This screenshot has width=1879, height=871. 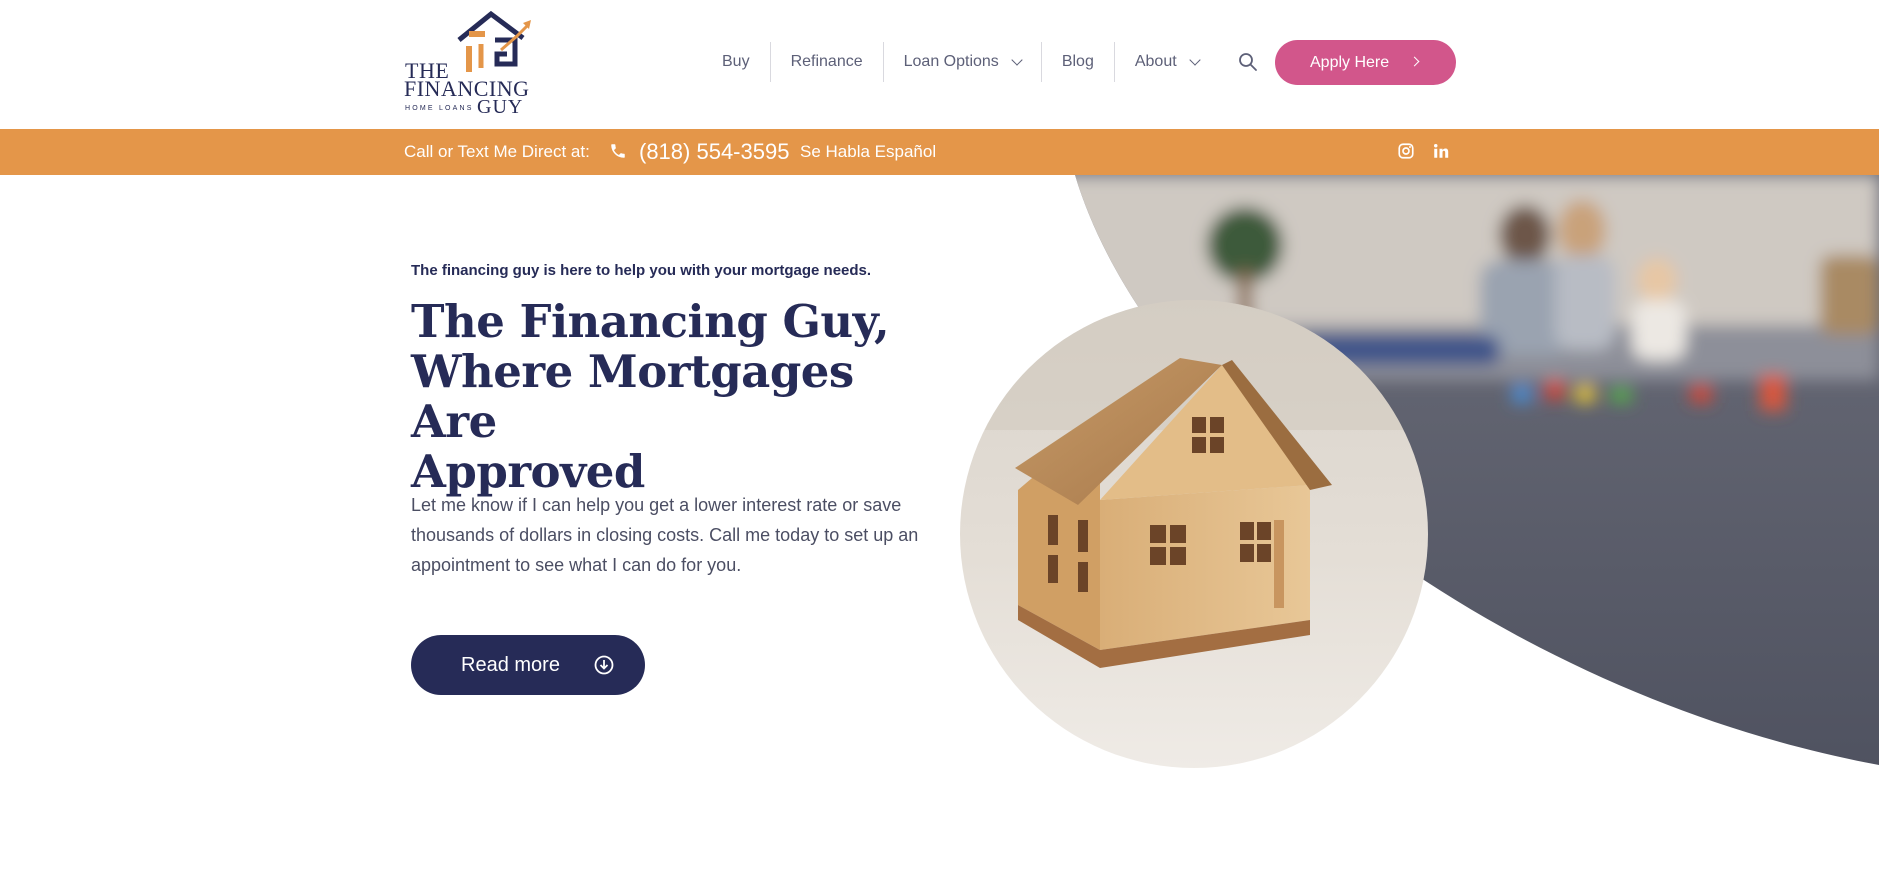 I want to click on phone-number-link: (818) 554-3595, so click(x=714, y=152).